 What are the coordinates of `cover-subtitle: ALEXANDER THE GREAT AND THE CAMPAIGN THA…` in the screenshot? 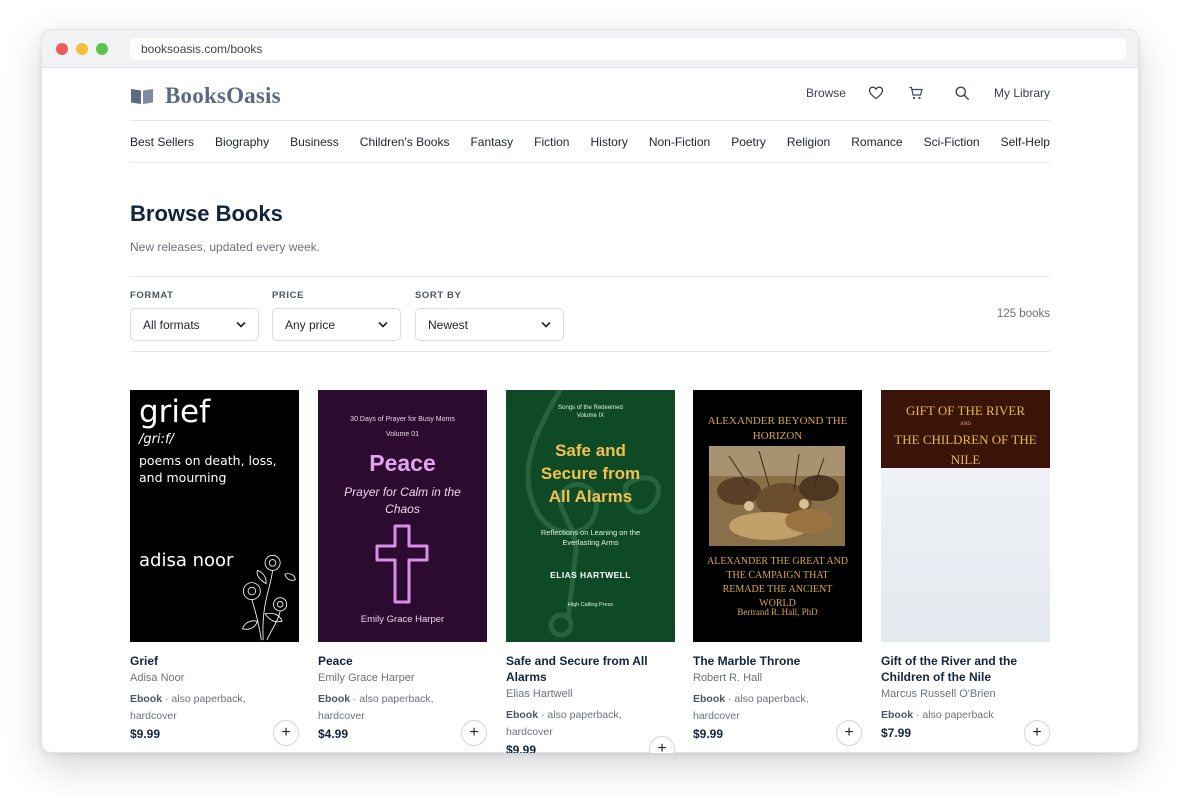 It's located at (778, 582).